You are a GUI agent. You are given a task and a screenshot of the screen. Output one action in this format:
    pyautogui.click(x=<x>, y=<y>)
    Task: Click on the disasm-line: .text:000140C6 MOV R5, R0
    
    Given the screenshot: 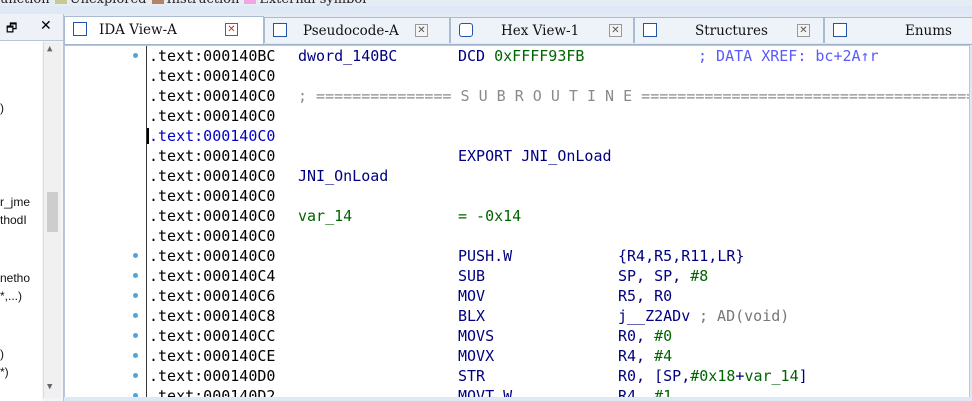 What is the action you would take?
    pyautogui.click(x=517, y=296)
    